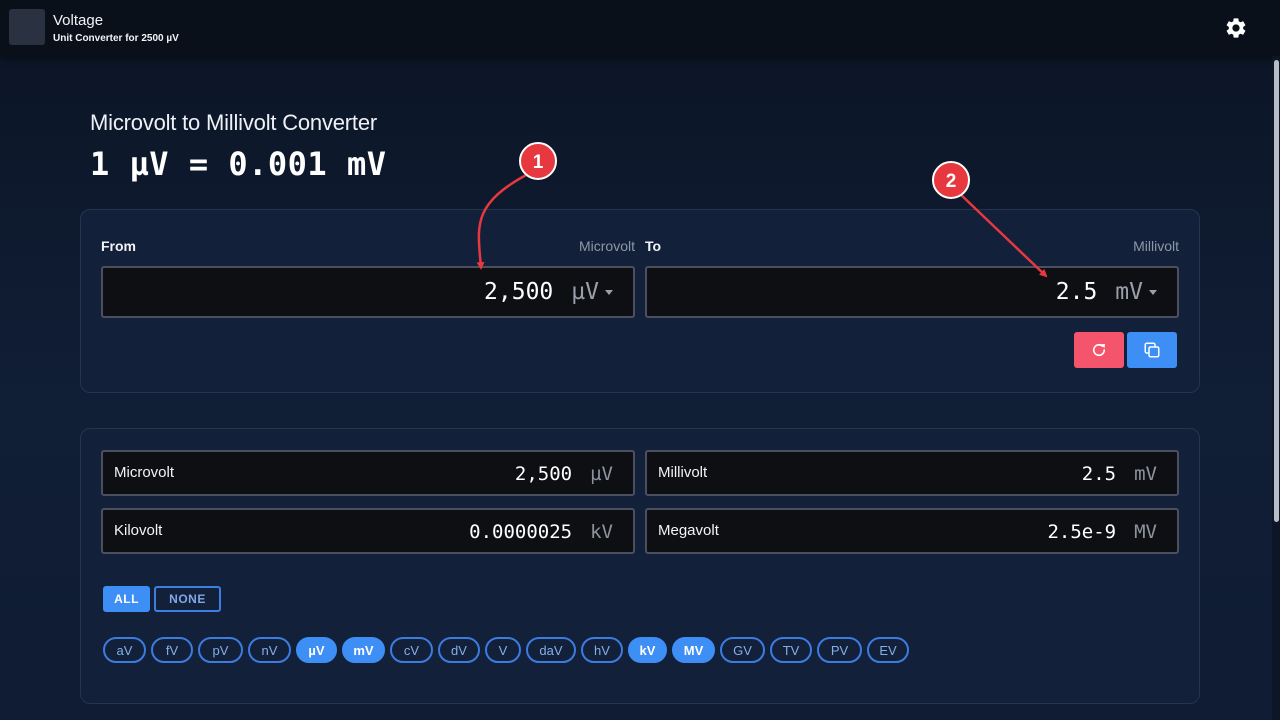 The height and width of the screenshot is (720, 1280). I want to click on result-value: 2.5, so click(1099, 474).